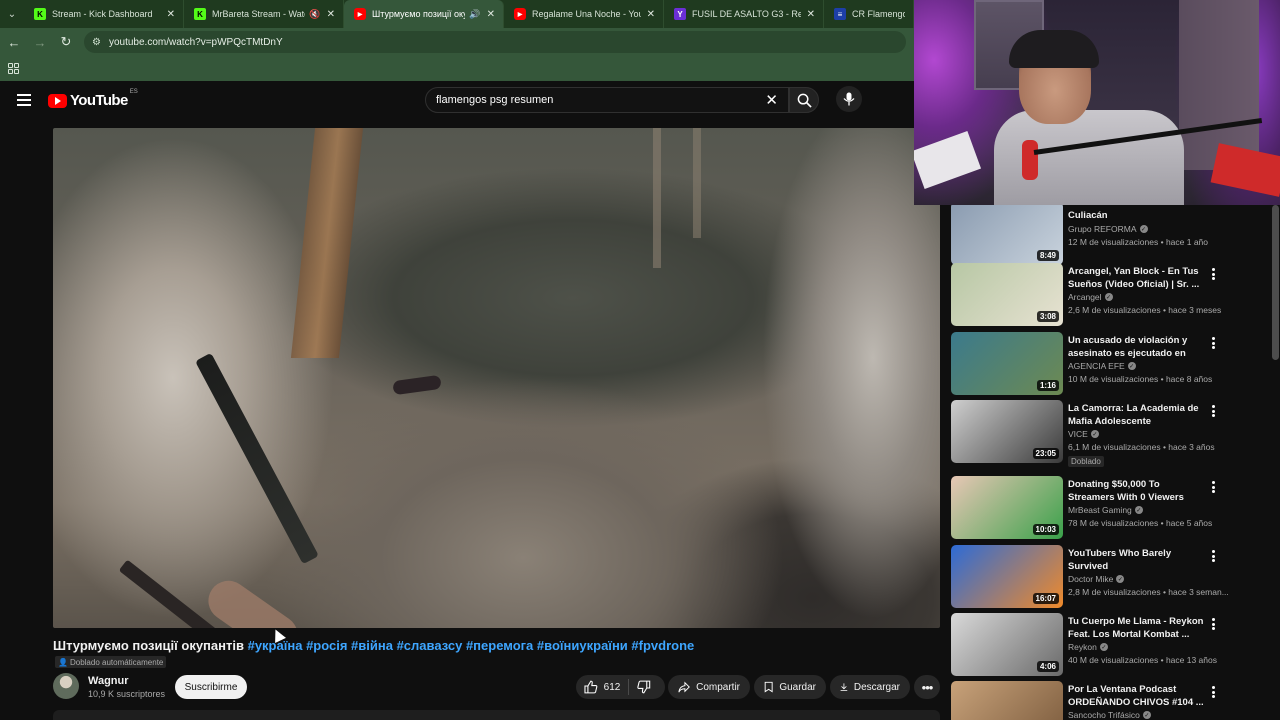  Describe the element at coordinates (1141, 447) in the screenshot. I see `recommendation-meta: 6,1 M de visualizaciones • hace 3 años` at that location.